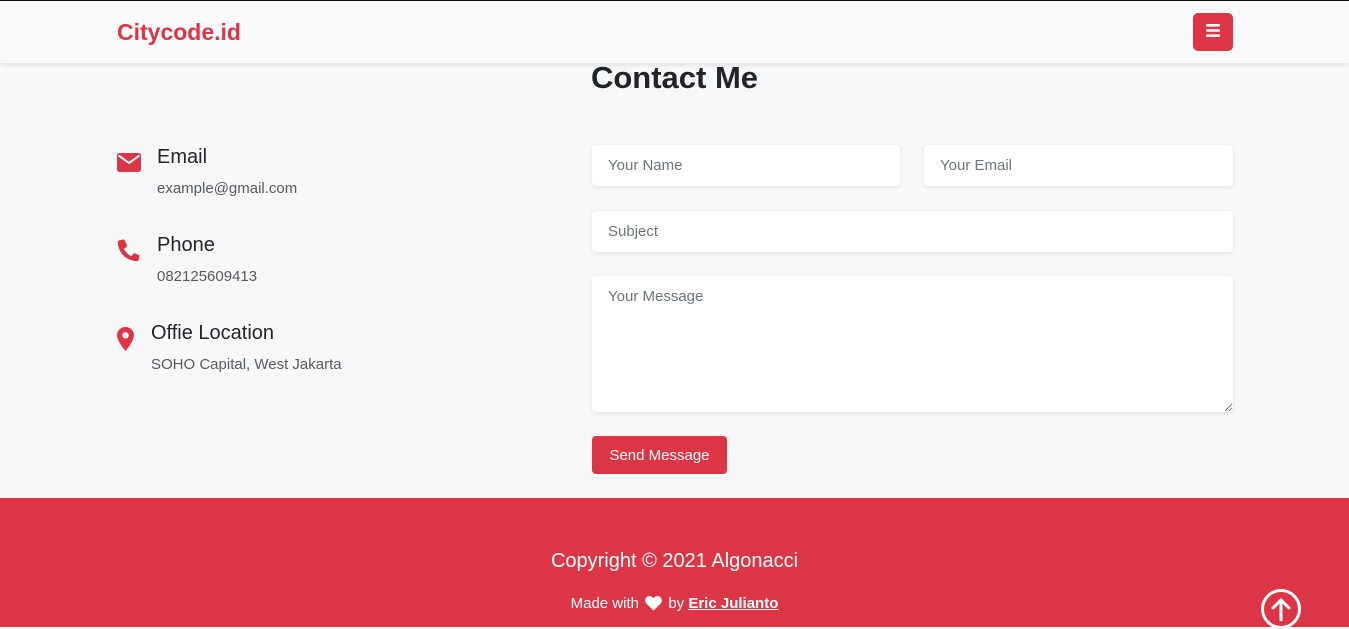  I want to click on heart-icon, so click(653, 605).